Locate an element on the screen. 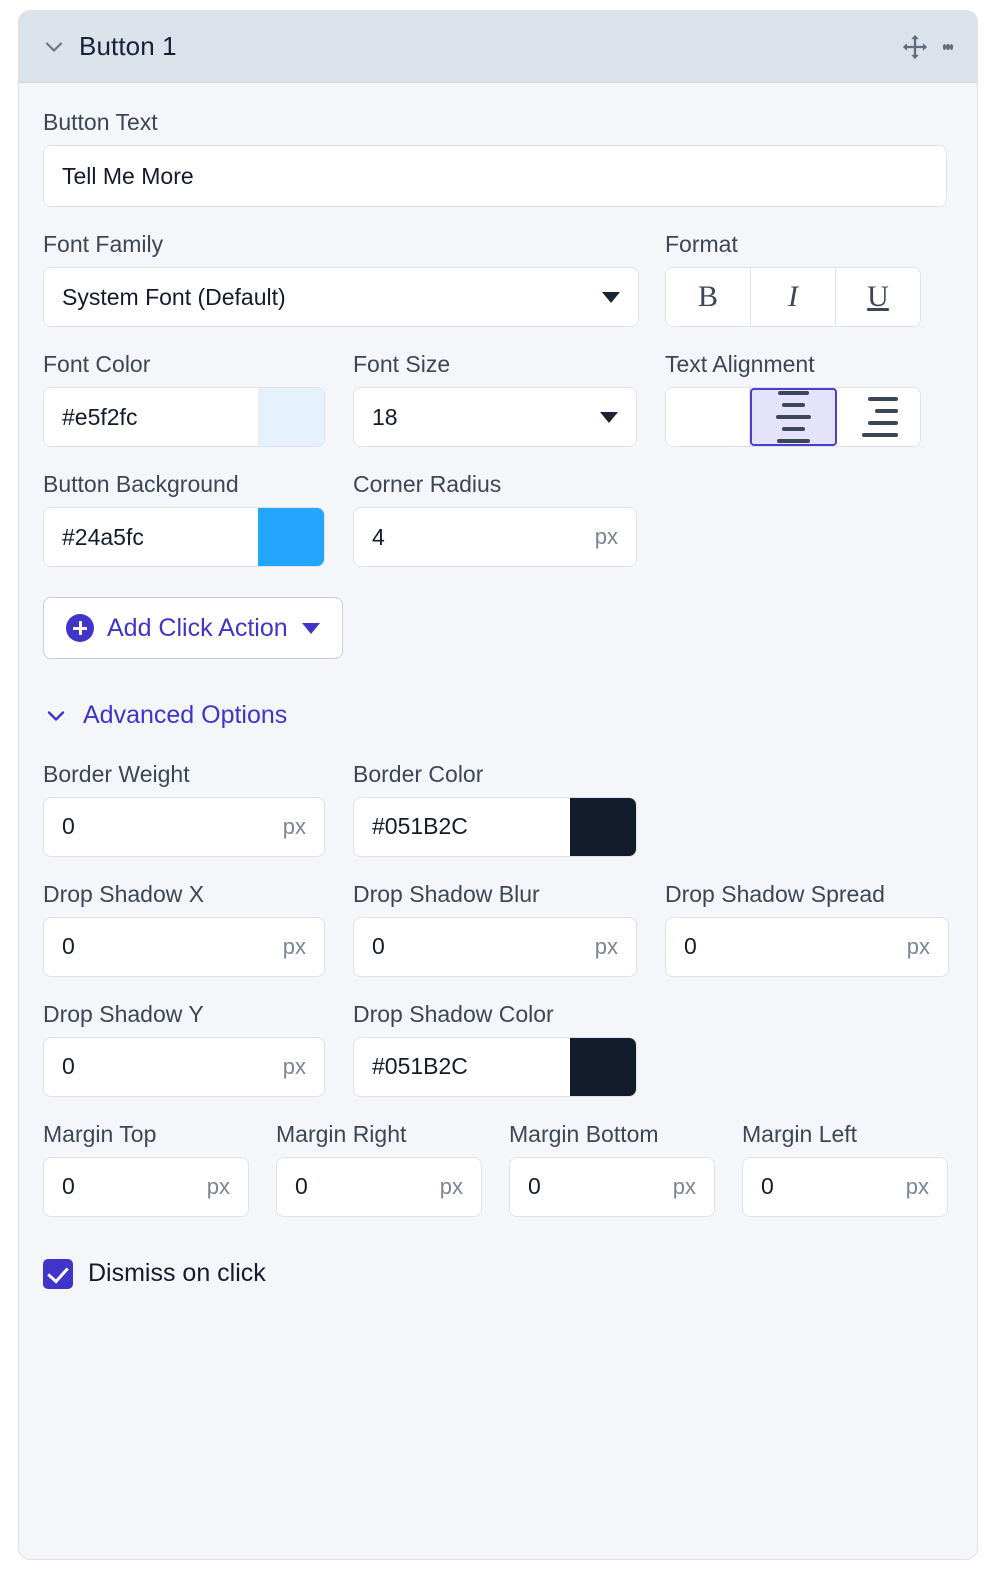 Image resolution: width=996 pixels, height=1578 pixels. text-alignment-label: Text Alignment is located at coordinates (740, 364).